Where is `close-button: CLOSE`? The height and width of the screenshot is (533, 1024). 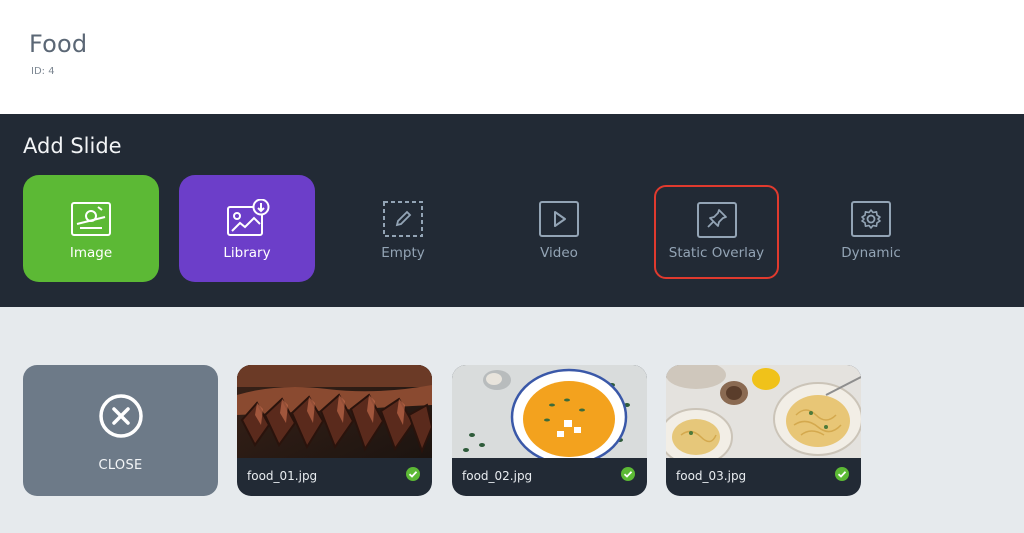
close-button: CLOSE is located at coordinates (120, 430).